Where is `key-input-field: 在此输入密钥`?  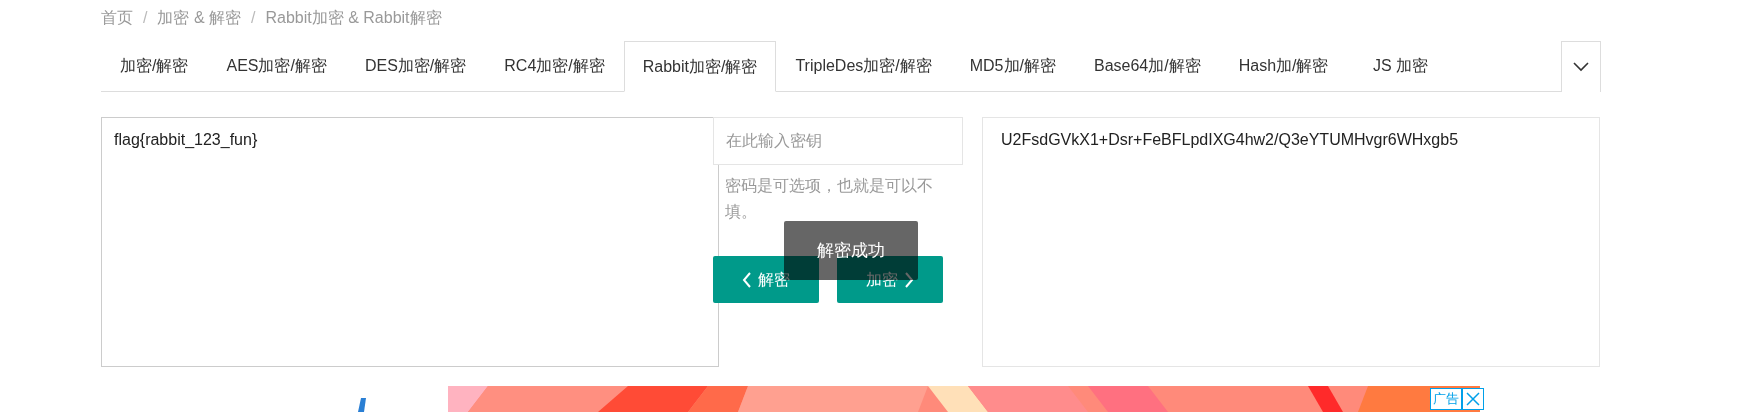 key-input-field: 在此输入密钥 is located at coordinates (838, 141).